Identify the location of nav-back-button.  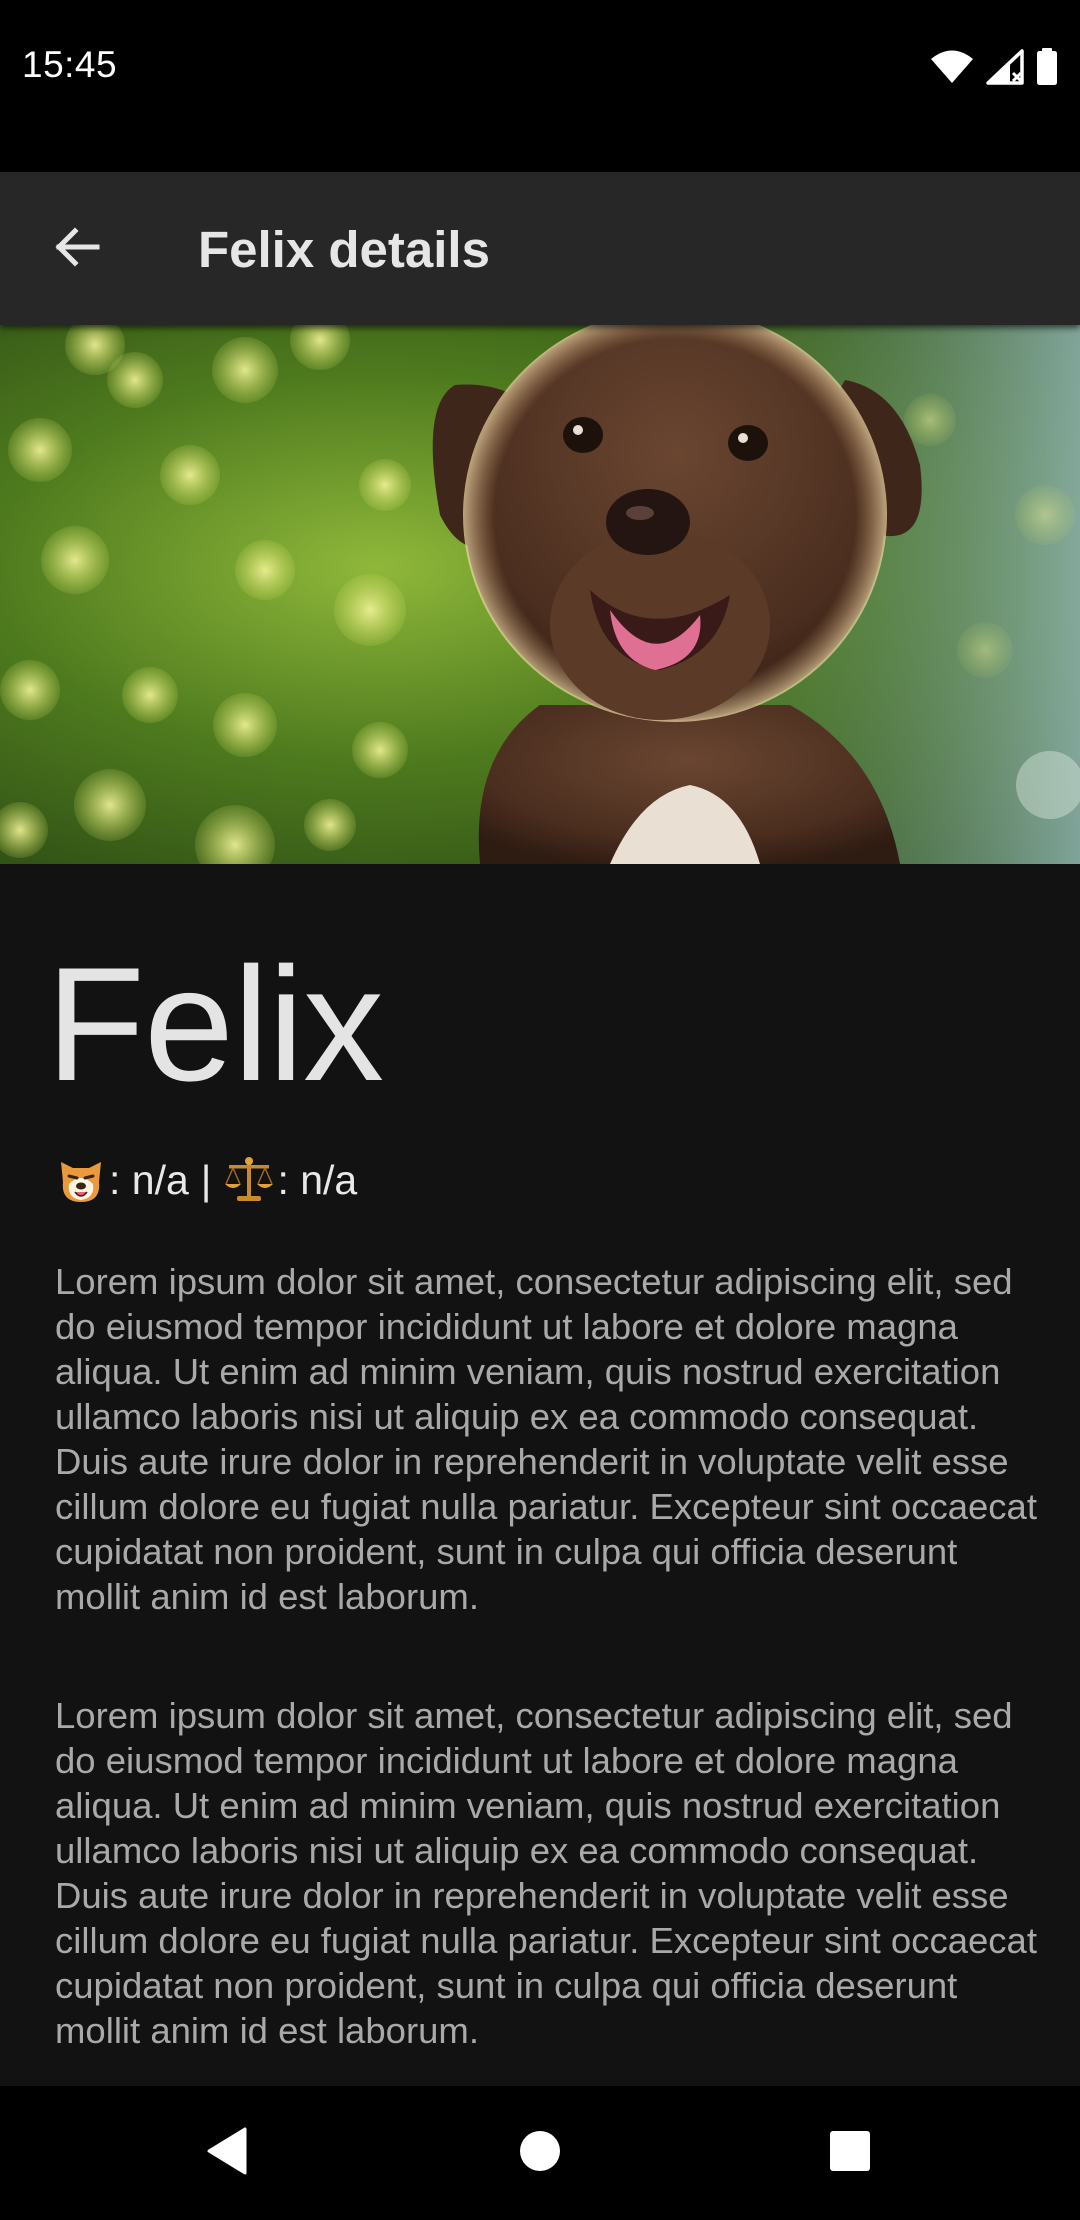
(227, 2153).